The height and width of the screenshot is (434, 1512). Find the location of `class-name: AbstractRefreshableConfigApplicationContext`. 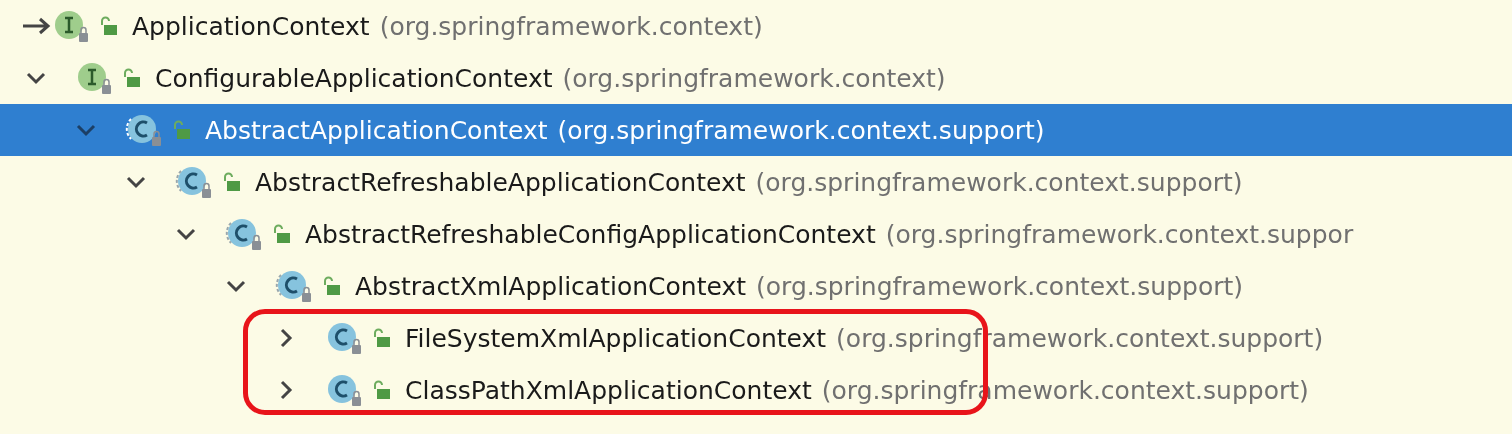

class-name: AbstractRefreshableConfigApplicationContext is located at coordinates (590, 234).